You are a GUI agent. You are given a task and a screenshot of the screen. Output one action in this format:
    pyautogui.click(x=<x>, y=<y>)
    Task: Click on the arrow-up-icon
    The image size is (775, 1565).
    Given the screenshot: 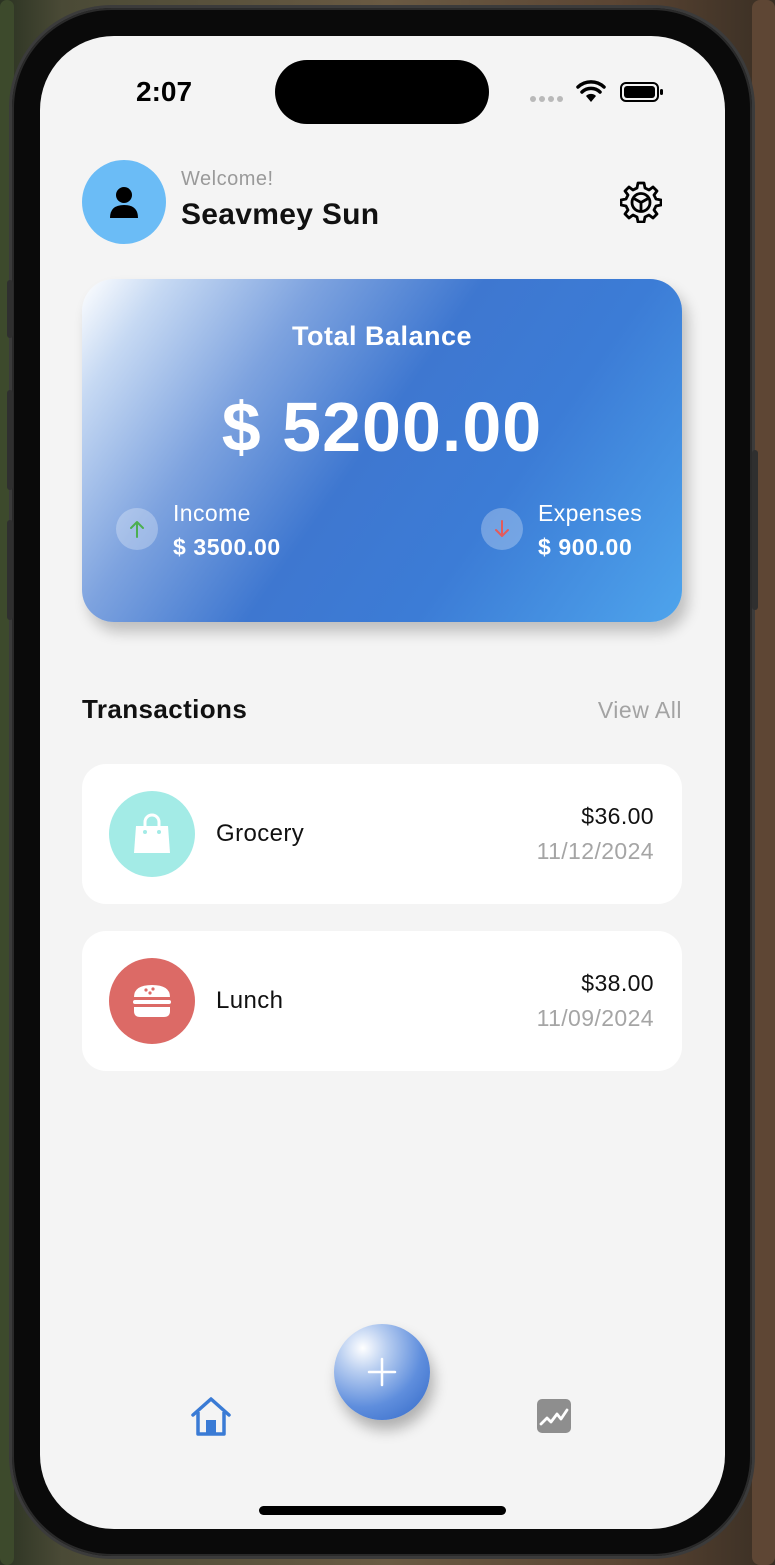 What is the action you would take?
    pyautogui.click(x=137, y=529)
    